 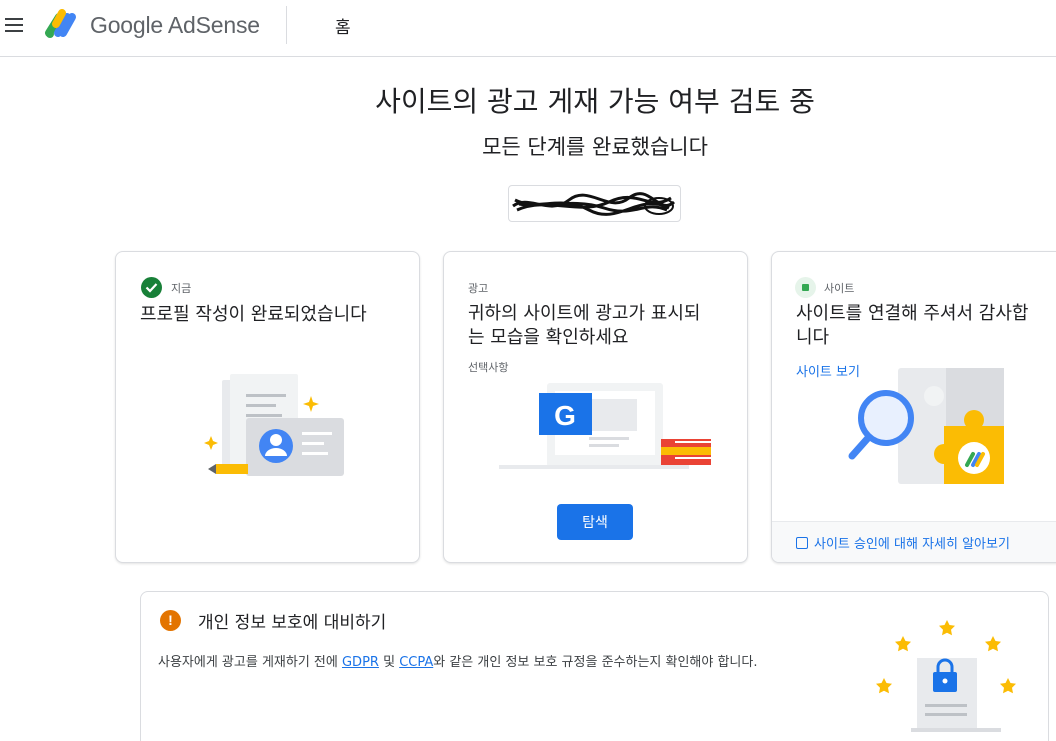 What do you see at coordinates (565, 415) in the screenshot?
I see `svg-text: G` at bounding box center [565, 415].